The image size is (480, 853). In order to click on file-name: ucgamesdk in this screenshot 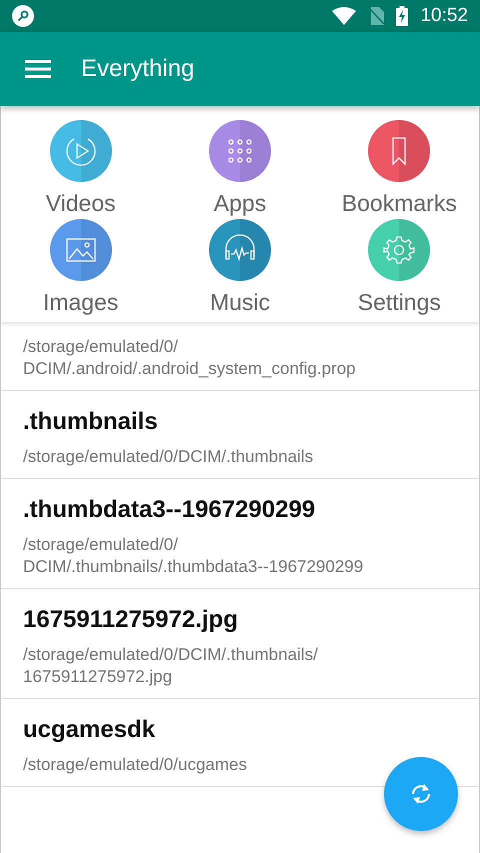, I will do `click(240, 730)`.